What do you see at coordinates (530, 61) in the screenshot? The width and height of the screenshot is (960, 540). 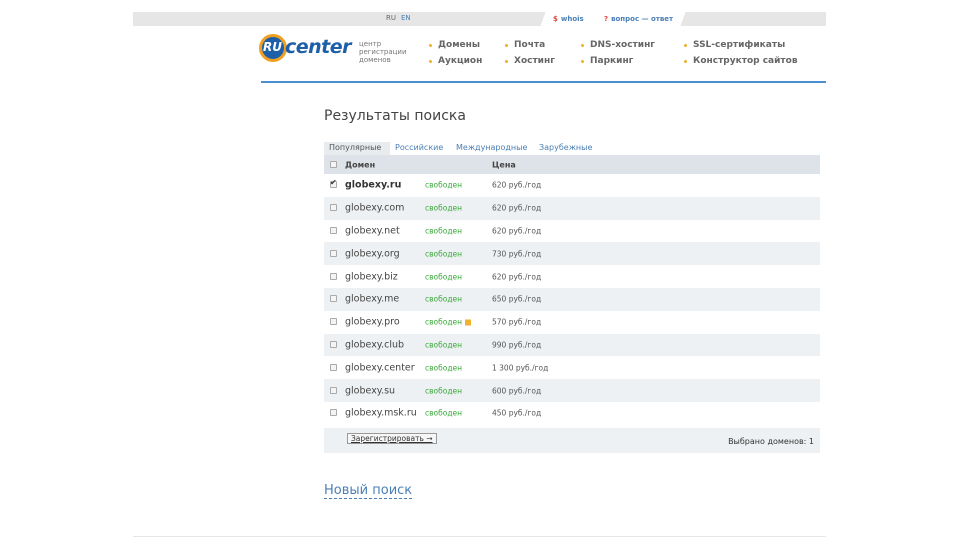 I see `nav-hosting: Хостинг` at bounding box center [530, 61].